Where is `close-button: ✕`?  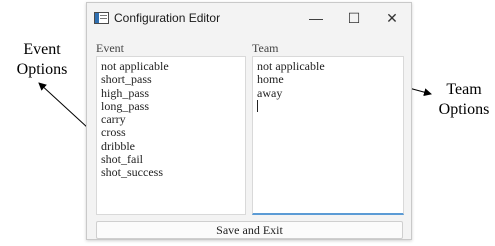
close-button: ✕ is located at coordinates (392, 18).